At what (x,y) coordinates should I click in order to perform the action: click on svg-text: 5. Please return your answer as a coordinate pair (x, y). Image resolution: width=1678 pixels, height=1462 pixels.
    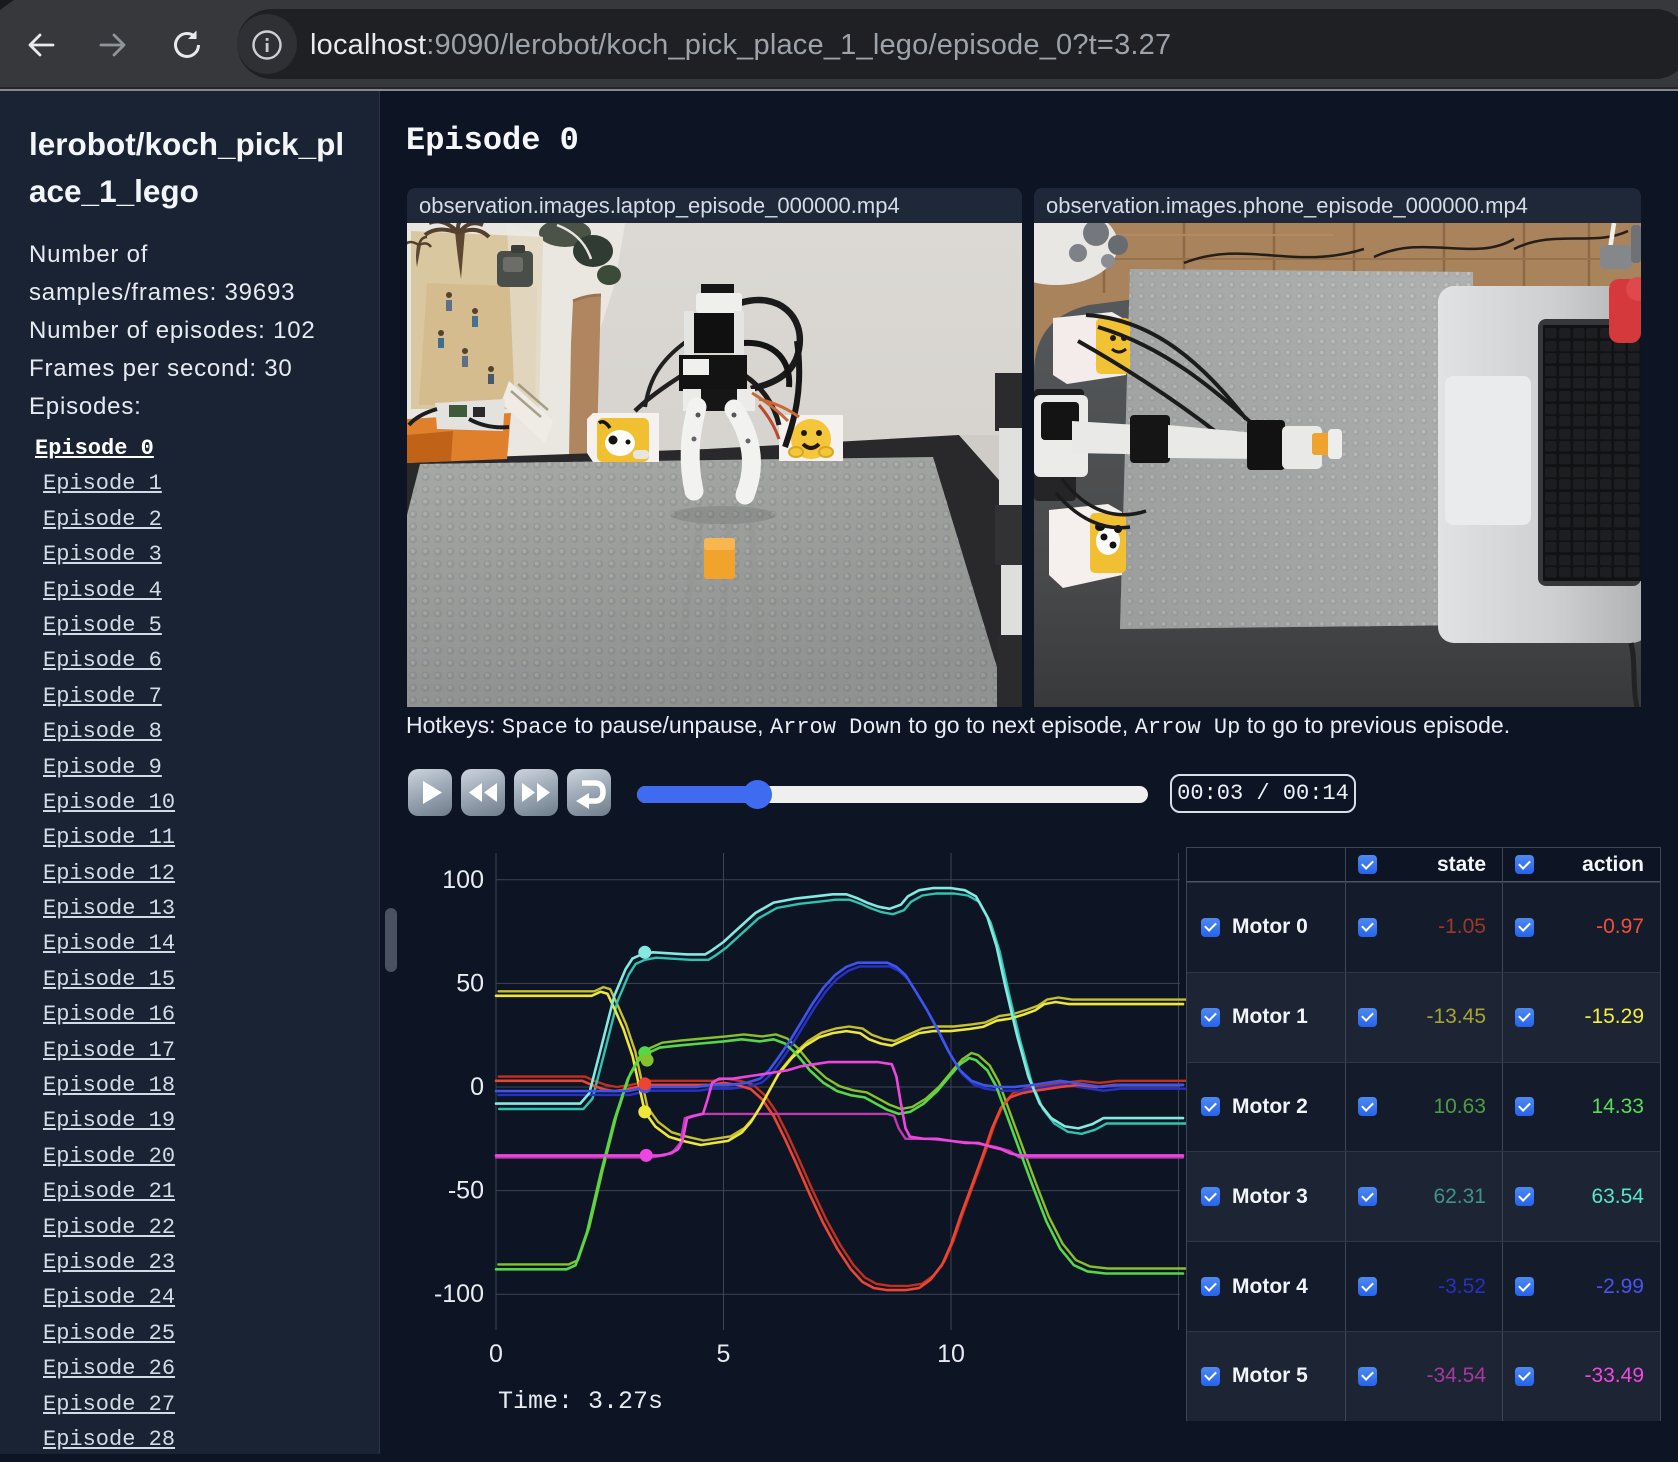
    Looking at the image, I should click on (724, 1354).